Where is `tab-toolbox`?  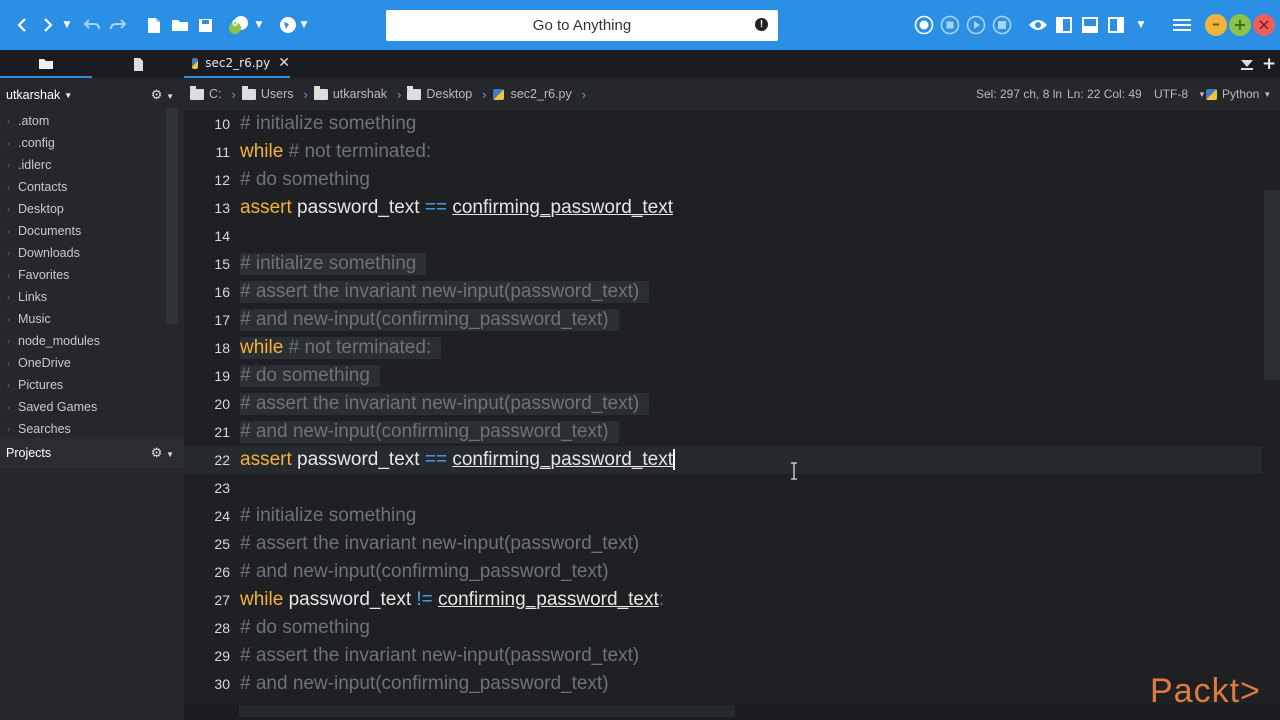 tab-toolbox is located at coordinates (138, 64).